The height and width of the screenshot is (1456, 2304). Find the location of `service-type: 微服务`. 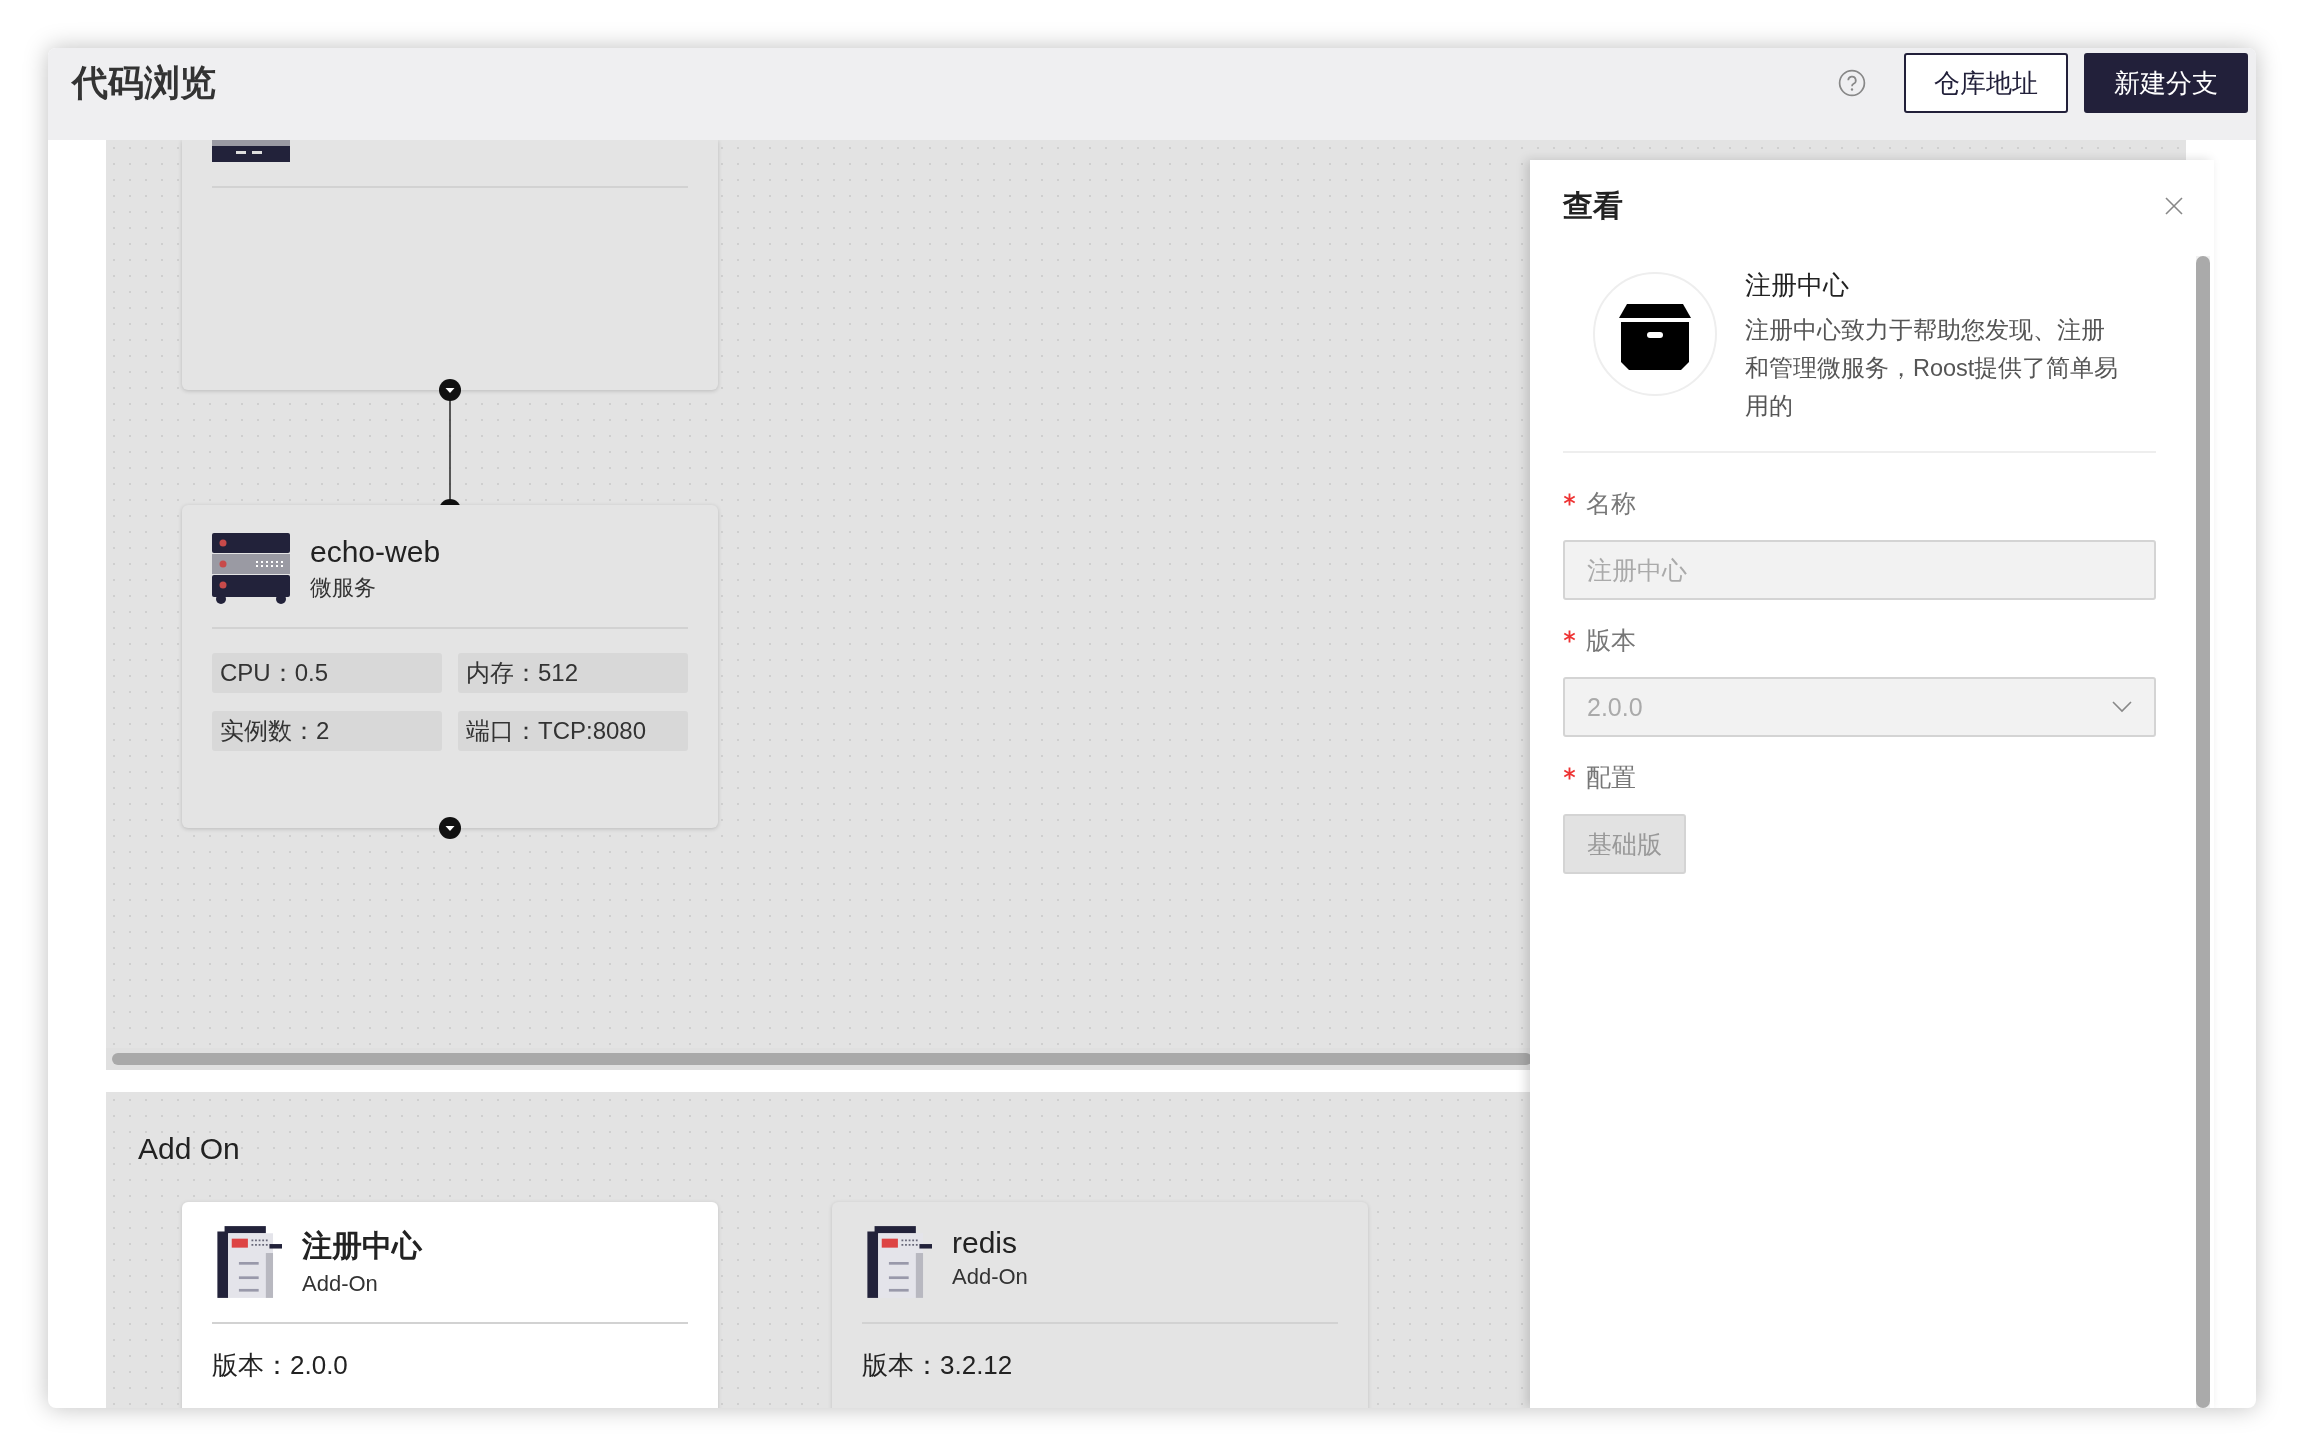

service-type: 微服务 is located at coordinates (343, 588).